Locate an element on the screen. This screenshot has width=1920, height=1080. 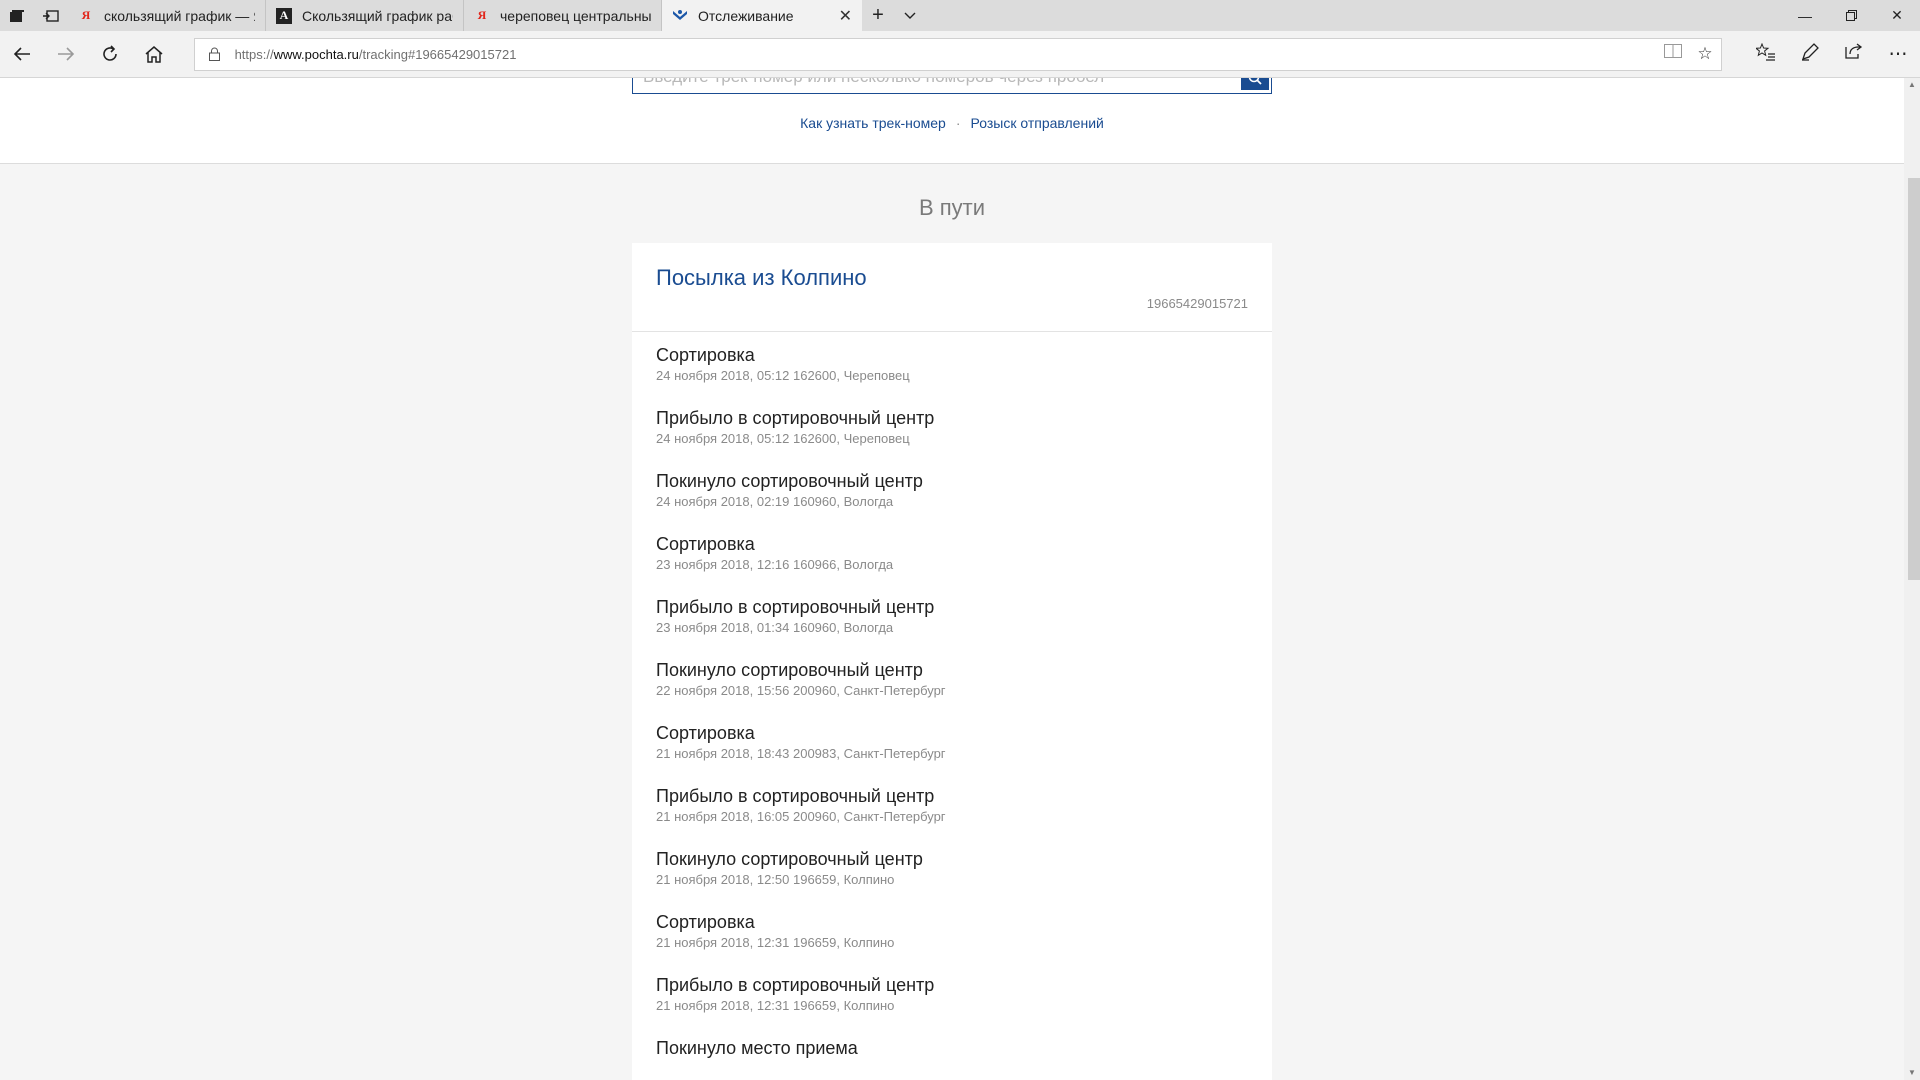
forward-arrow-icon is located at coordinates (66, 54).